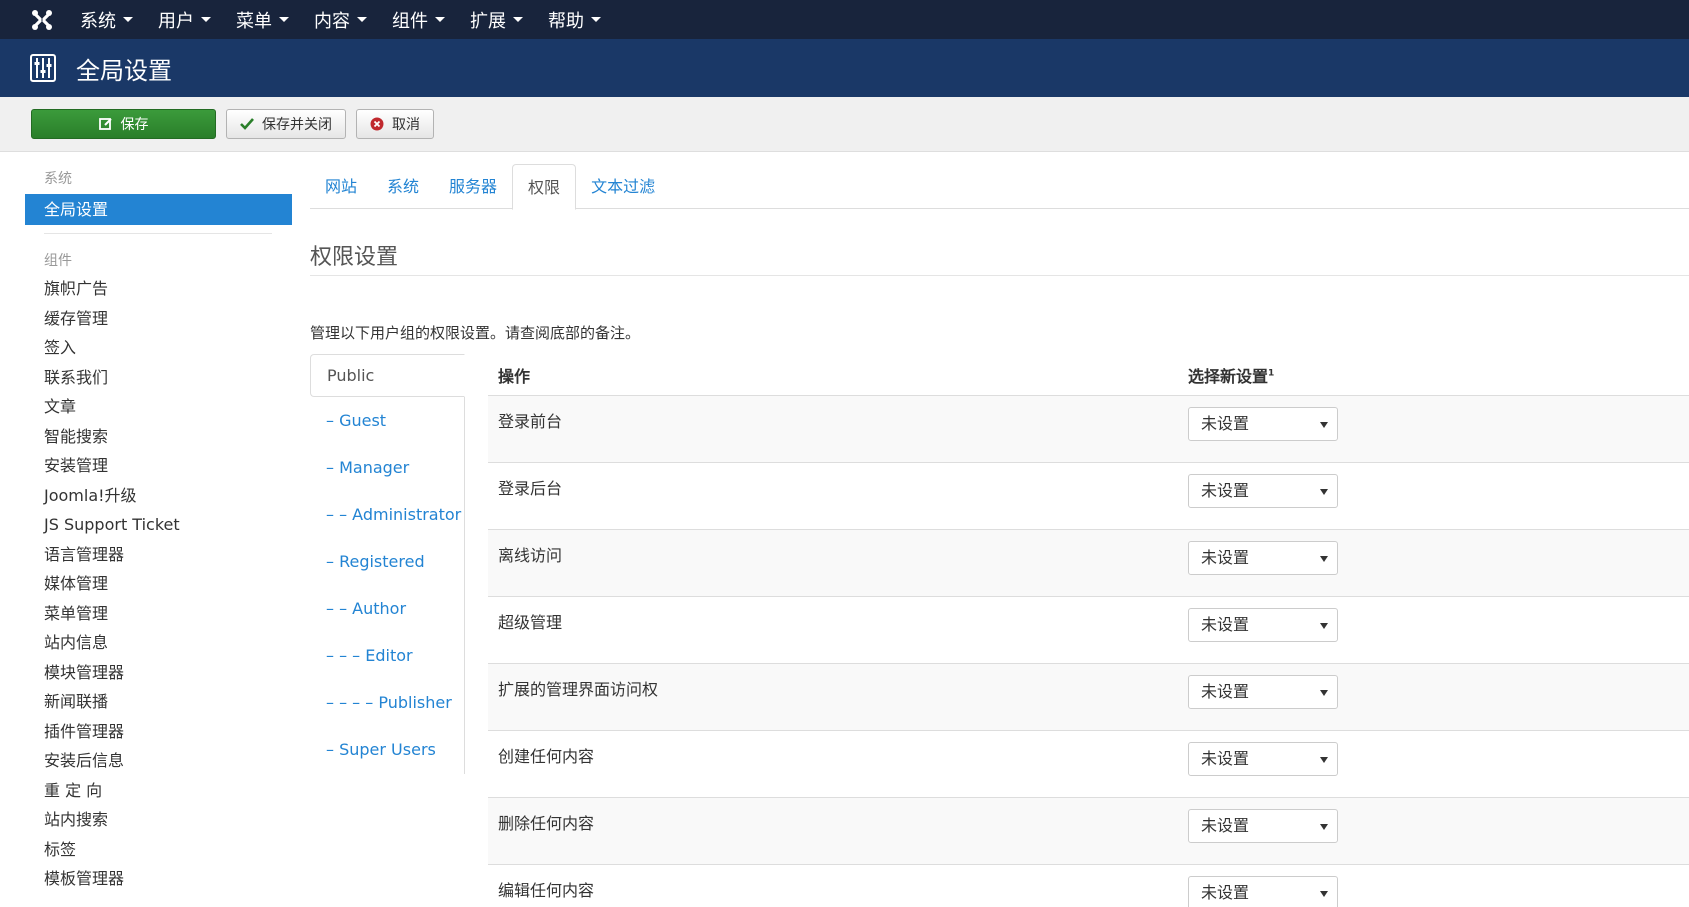 This screenshot has height=907, width=1689. What do you see at coordinates (418, 20) in the screenshot?
I see `nav-menu-item: 组件` at bounding box center [418, 20].